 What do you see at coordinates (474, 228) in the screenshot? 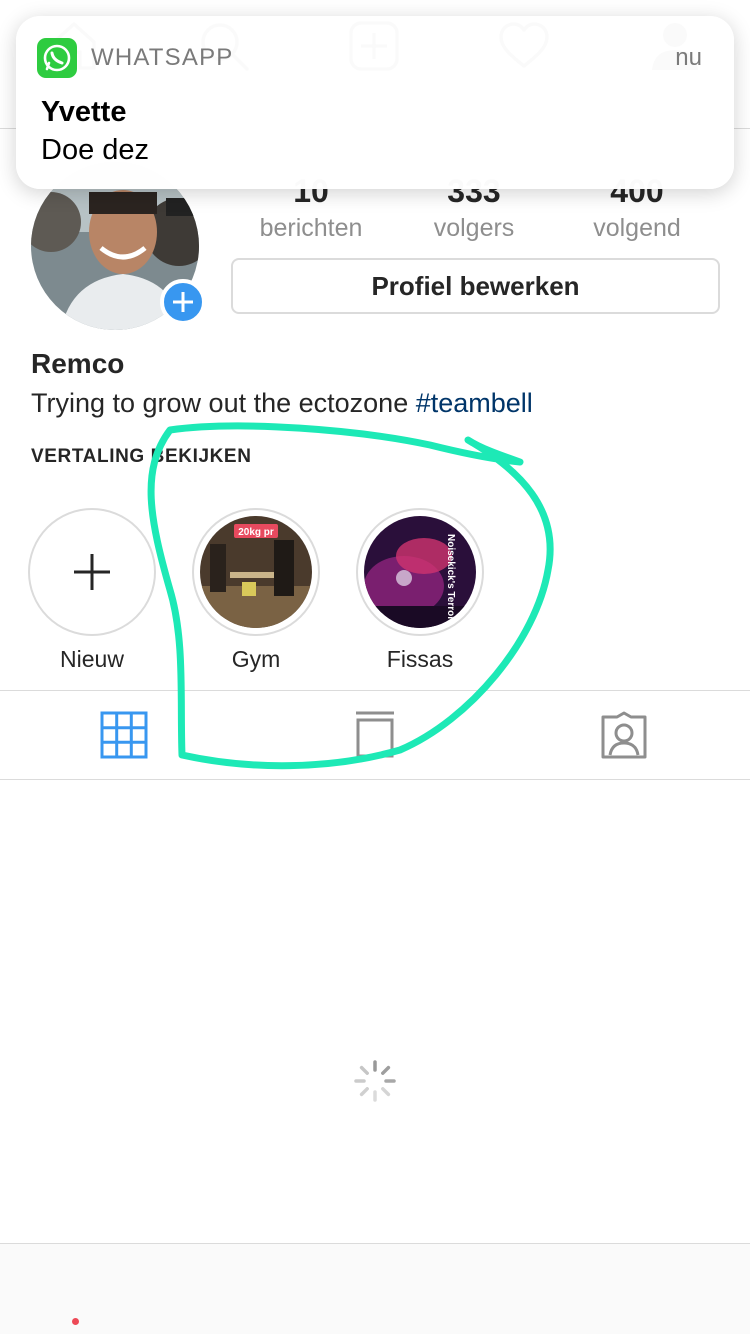
I see `followers-label: volgers` at bounding box center [474, 228].